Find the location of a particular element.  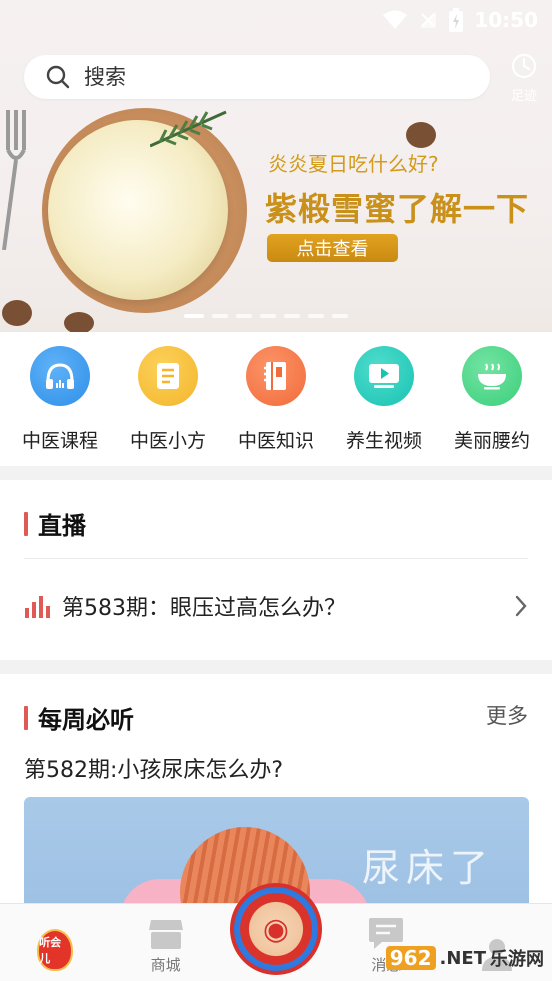

document-icon is located at coordinates (168, 376).